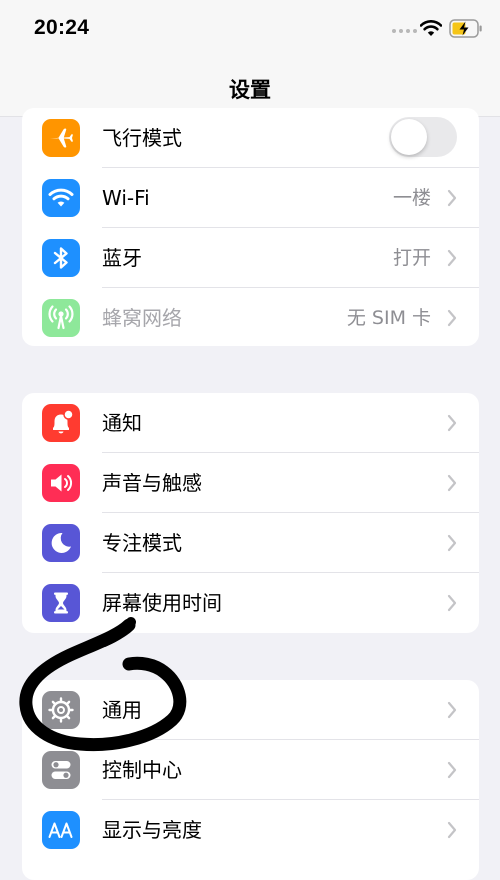 Image resolution: width=500 pixels, height=880 pixels. Describe the element at coordinates (142, 318) in the screenshot. I see `cellular-label: 蜂窝网络` at that location.